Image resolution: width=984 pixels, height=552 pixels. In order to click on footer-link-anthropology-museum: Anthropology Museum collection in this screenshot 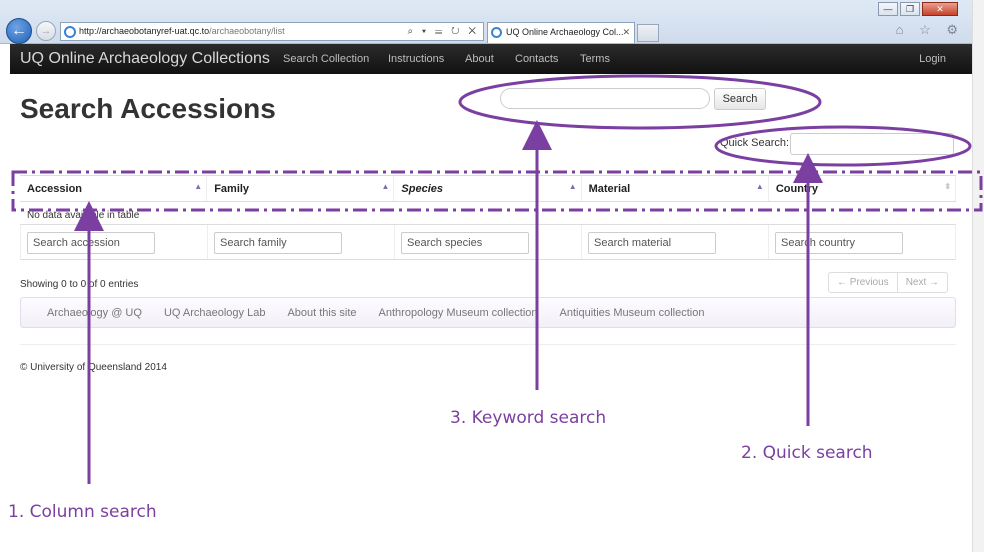, I will do `click(458, 313)`.